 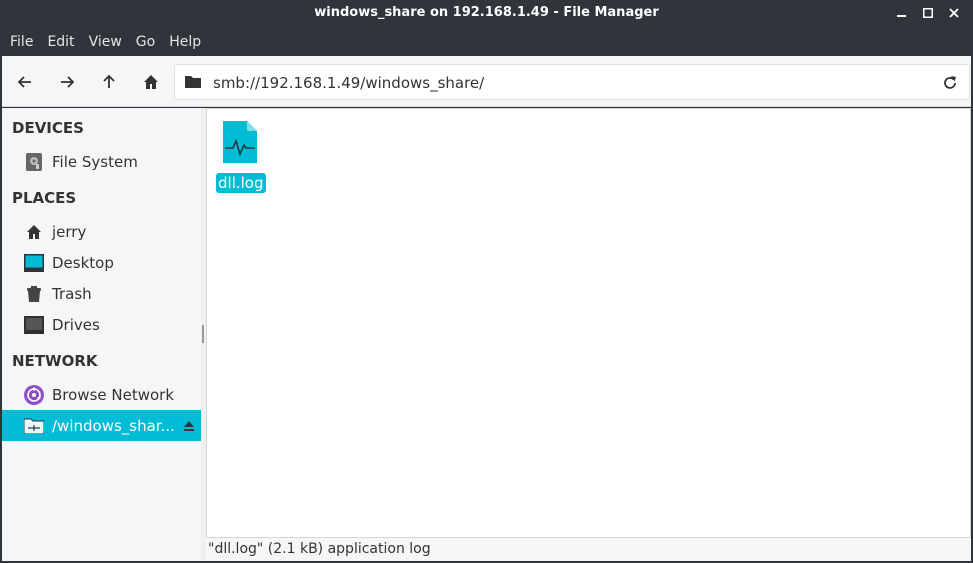 I want to click on sidebar-item-label: Drives, so click(x=76, y=324).